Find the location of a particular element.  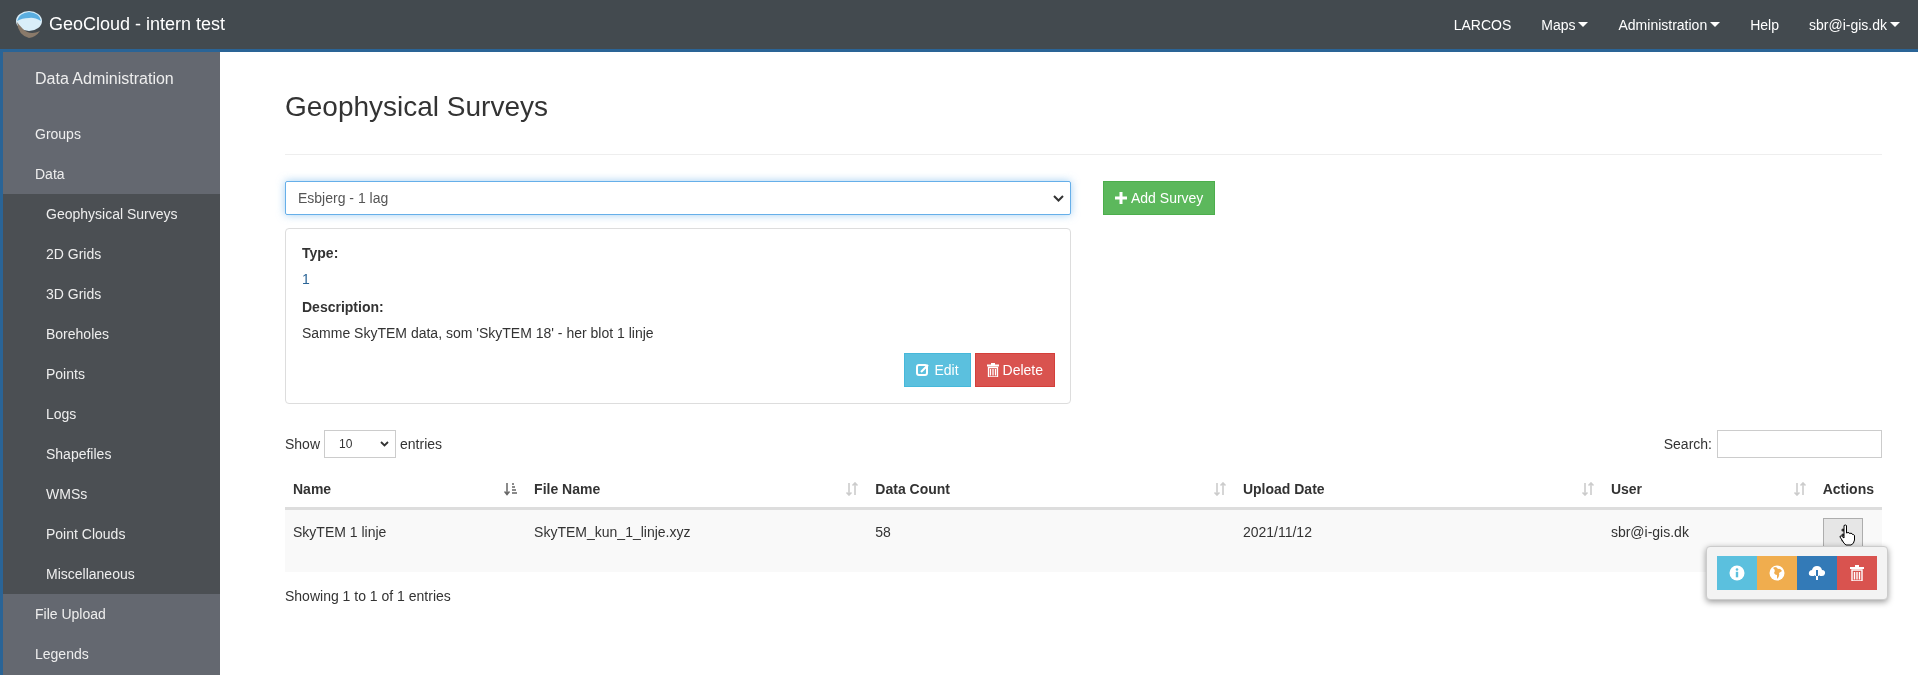

table-cell: 2021/11/12 is located at coordinates (1277, 532).